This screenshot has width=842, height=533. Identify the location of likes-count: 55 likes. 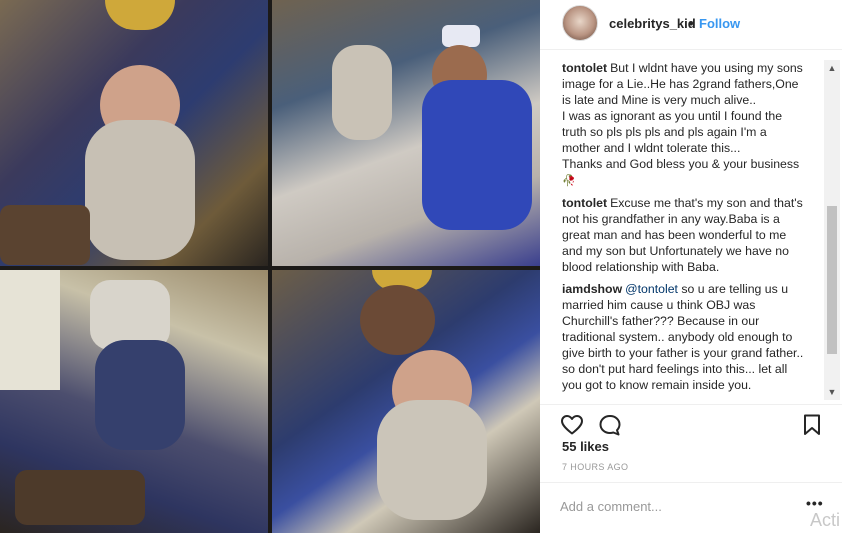
(585, 446).